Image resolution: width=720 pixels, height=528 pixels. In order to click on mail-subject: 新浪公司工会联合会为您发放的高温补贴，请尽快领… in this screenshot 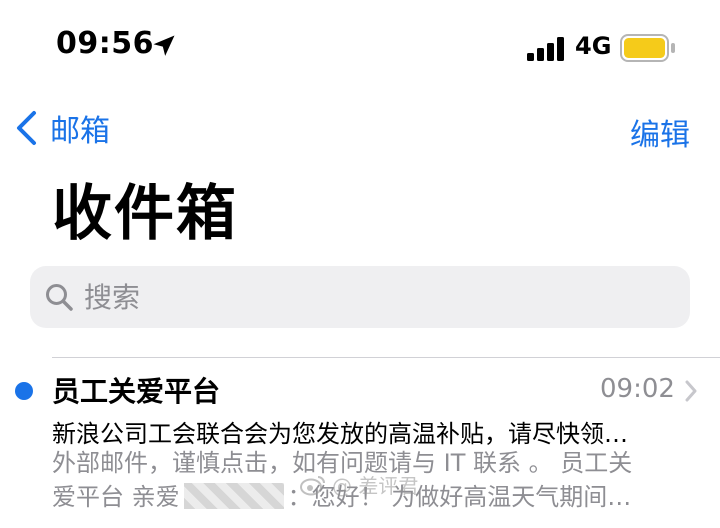, I will do `click(340, 434)`.